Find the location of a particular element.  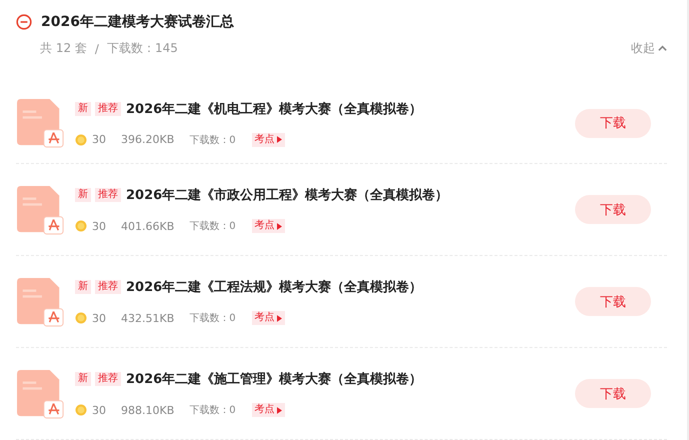

file-title: 2026年二建《施工管理》模考大赛（全真模拟卷） is located at coordinates (274, 379).